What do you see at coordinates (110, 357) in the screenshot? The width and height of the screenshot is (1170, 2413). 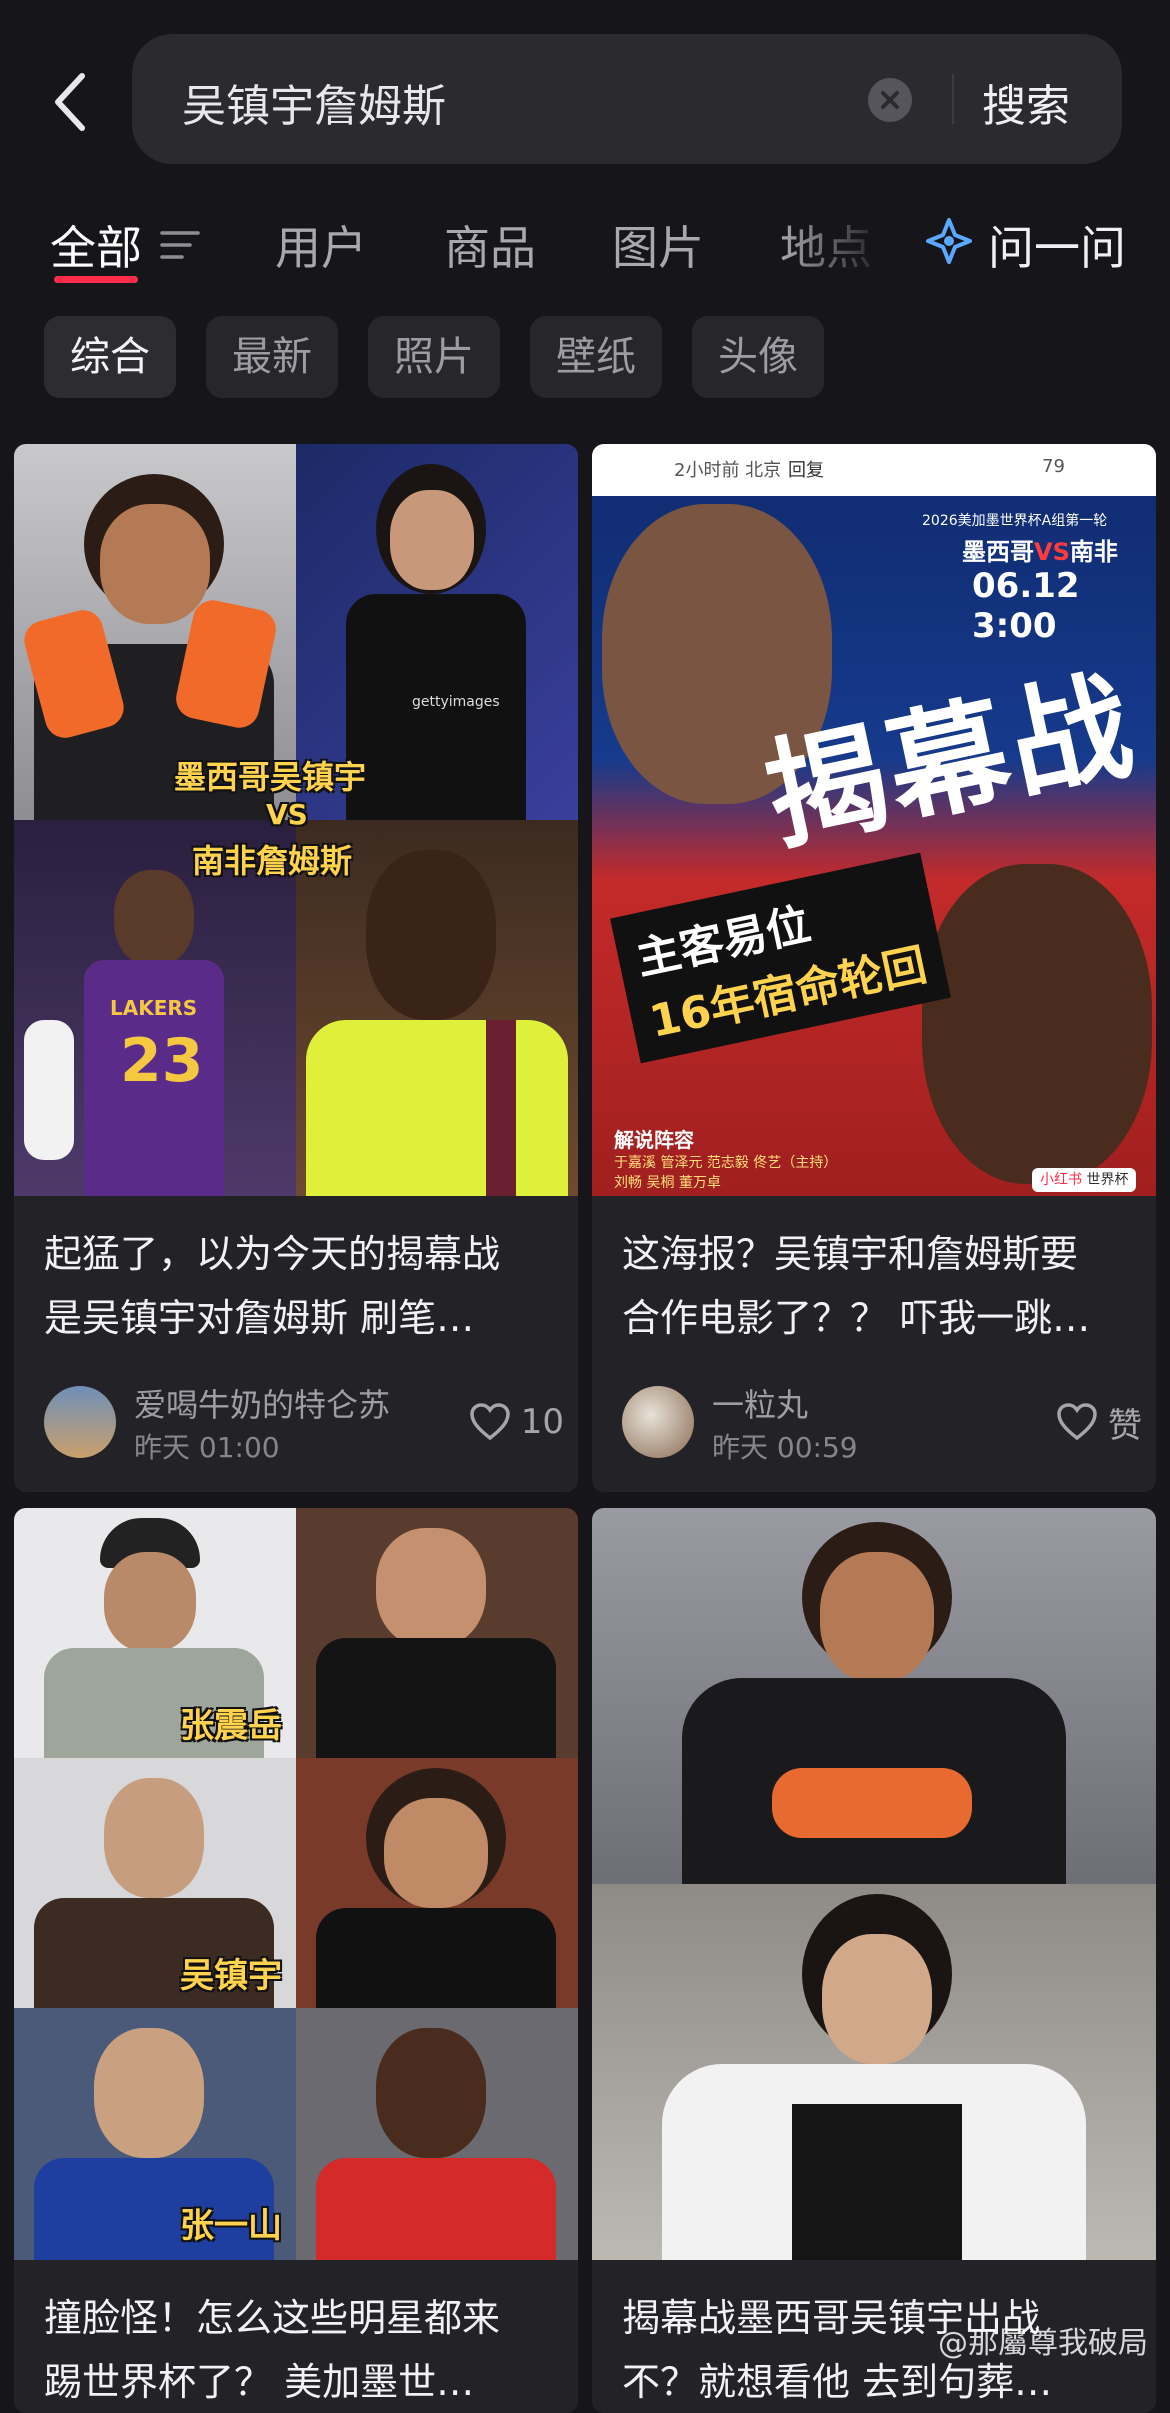 I see `chip-overall: 综合` at bounding box center [110, 357].